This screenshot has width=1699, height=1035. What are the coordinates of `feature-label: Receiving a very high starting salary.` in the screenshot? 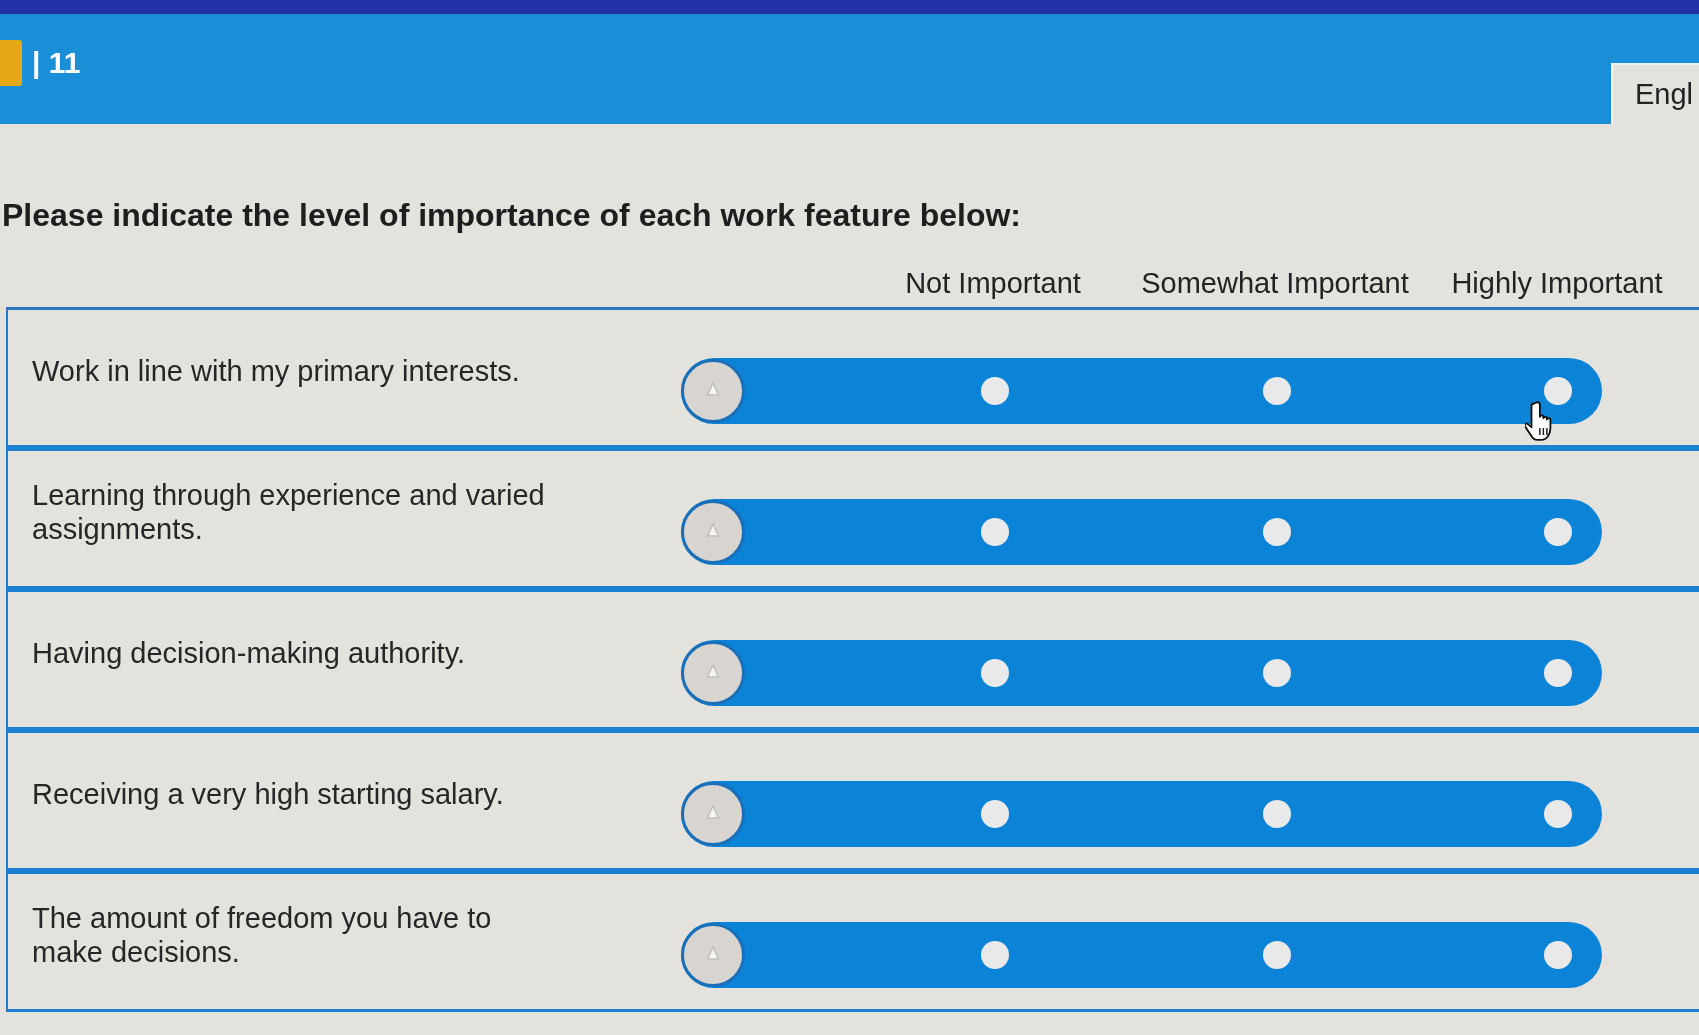 It's located at (268, 793).